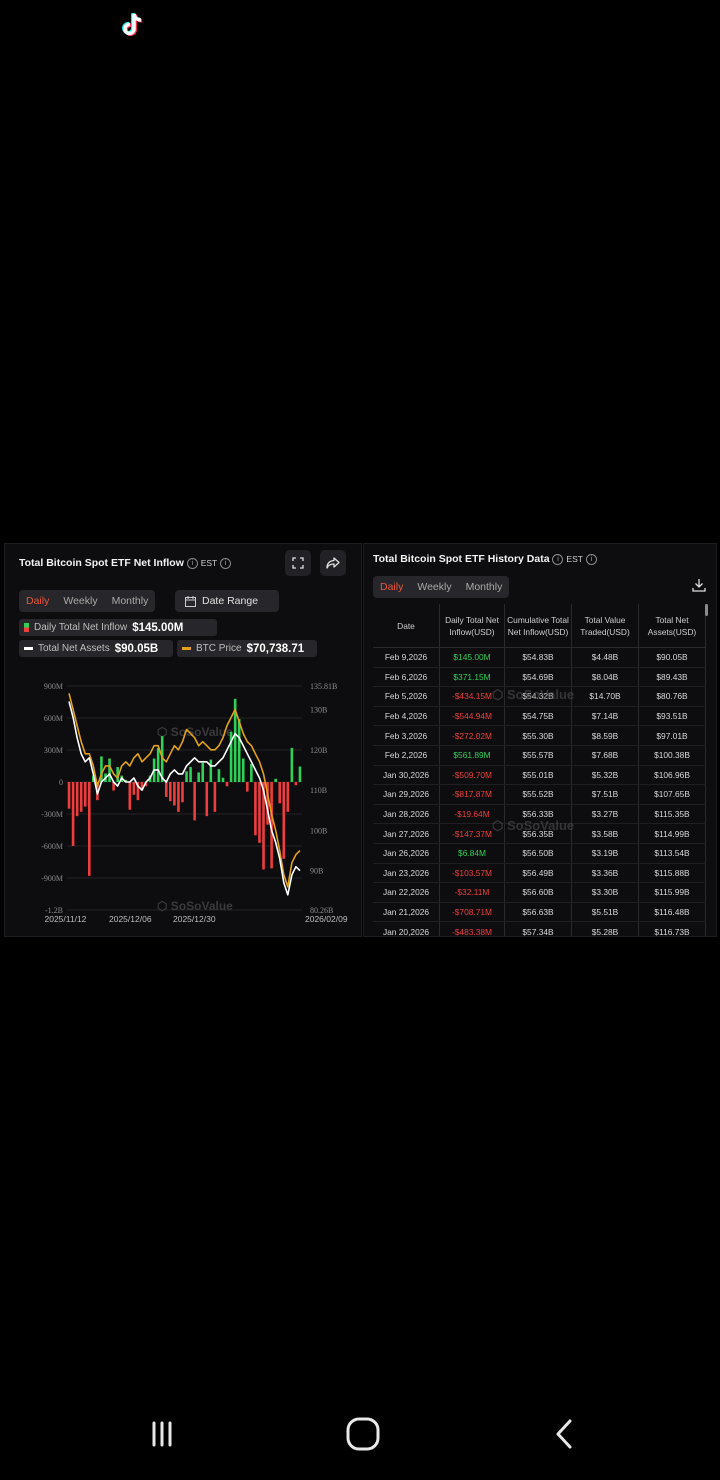 This screenshot has height=1480, width=720. What do you see at coordinates (605, 794) in the screenshot?
I see `cell-value-traded: $7.51B` at bounding box center [605, 794].